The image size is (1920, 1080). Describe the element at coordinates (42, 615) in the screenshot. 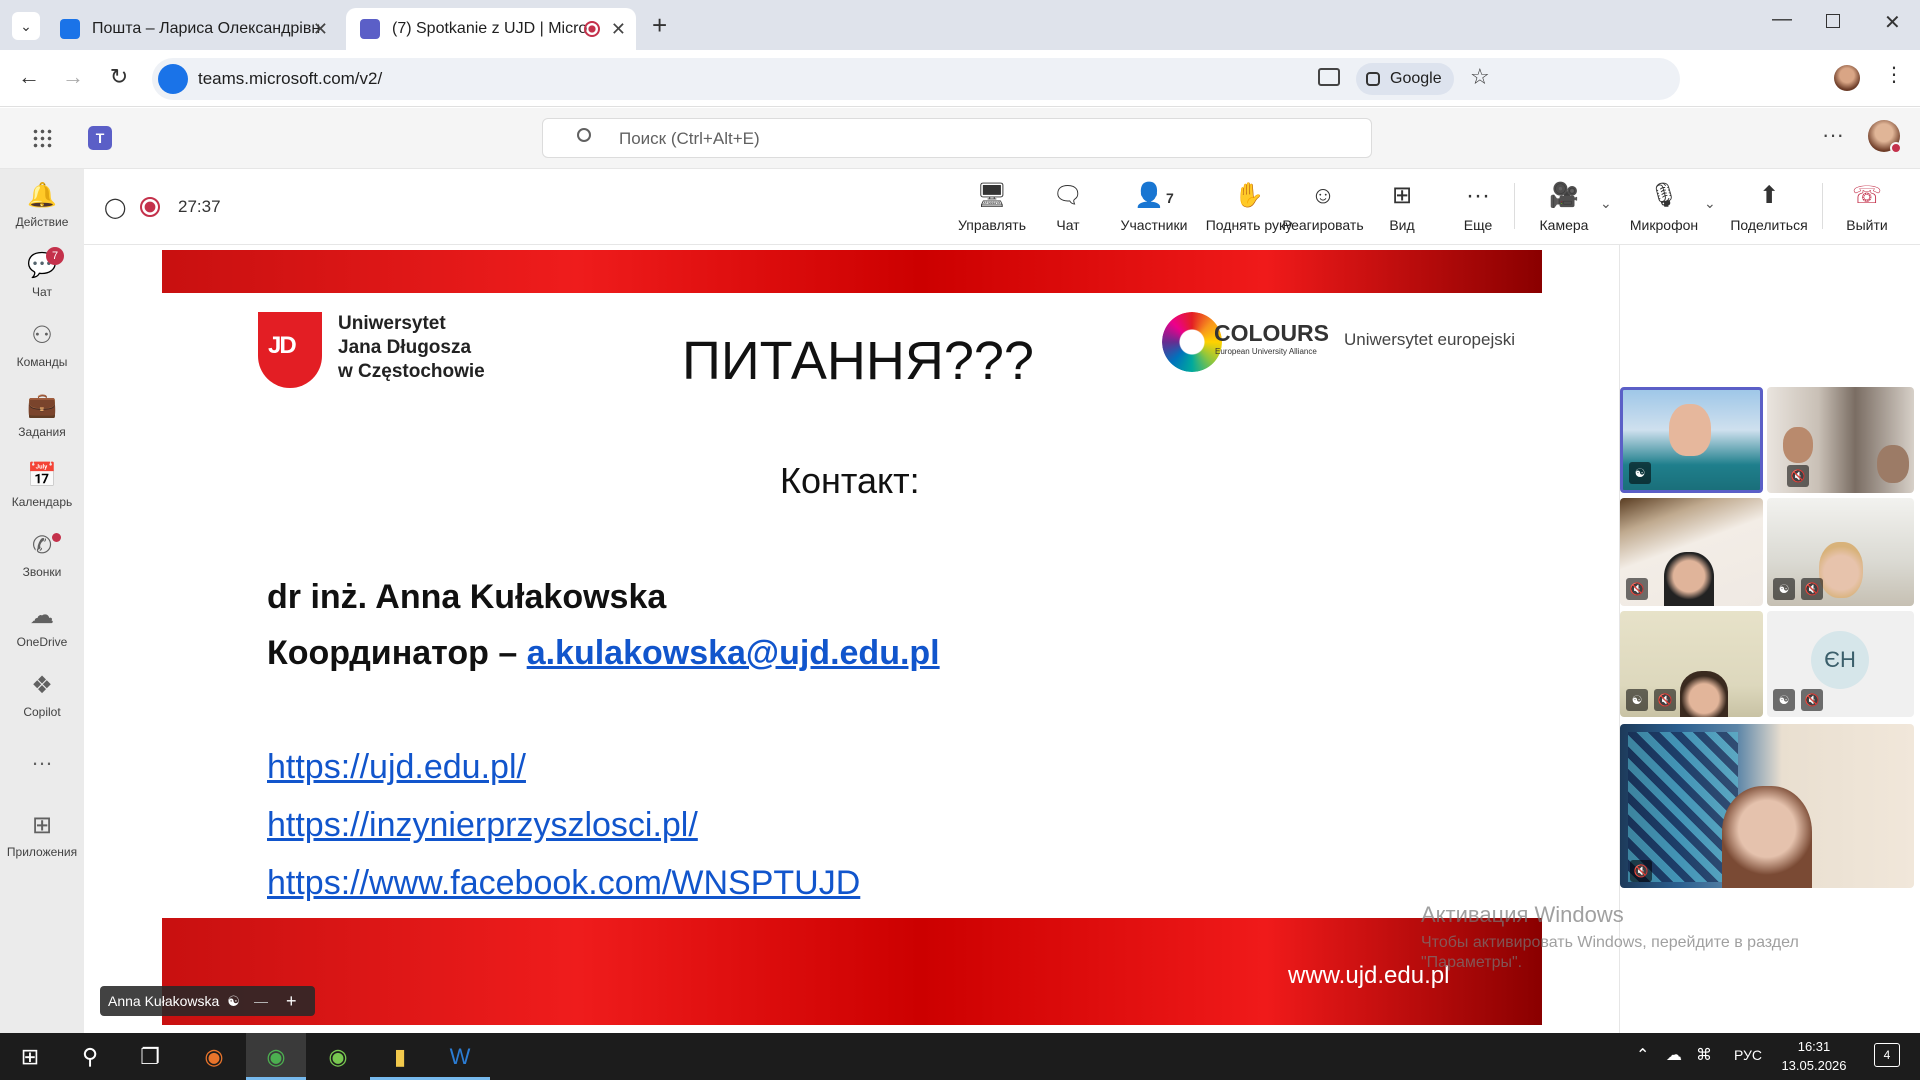

I see `cloud-icon: ☁` at that location.